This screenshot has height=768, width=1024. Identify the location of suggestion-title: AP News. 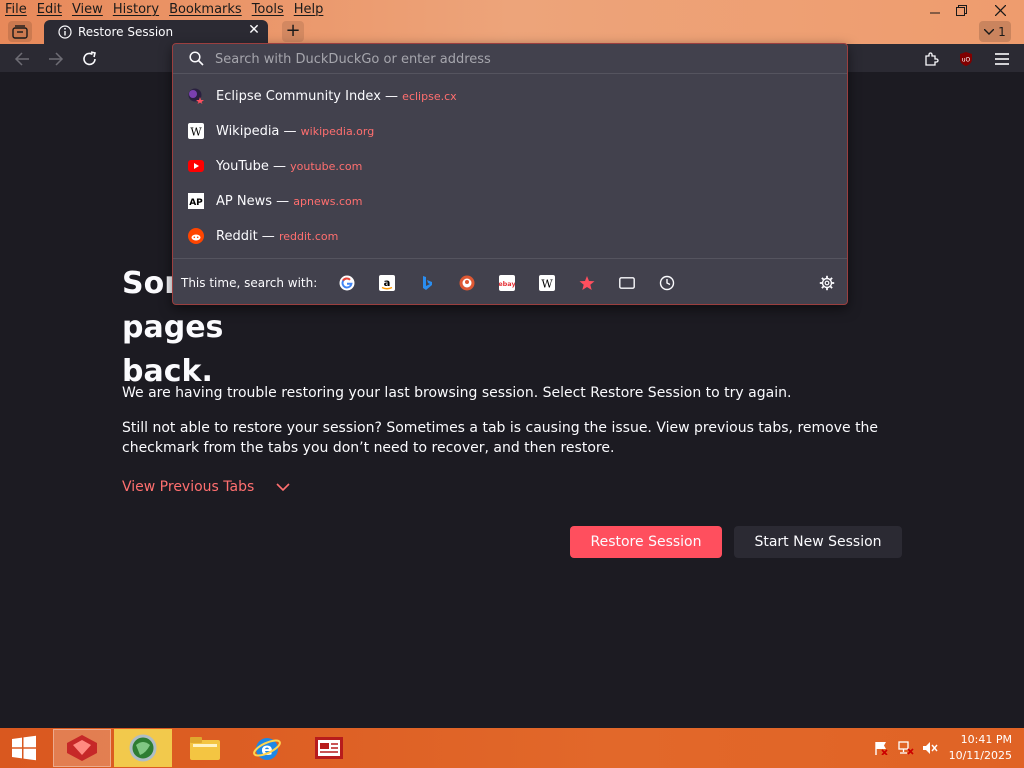
(244, 201).